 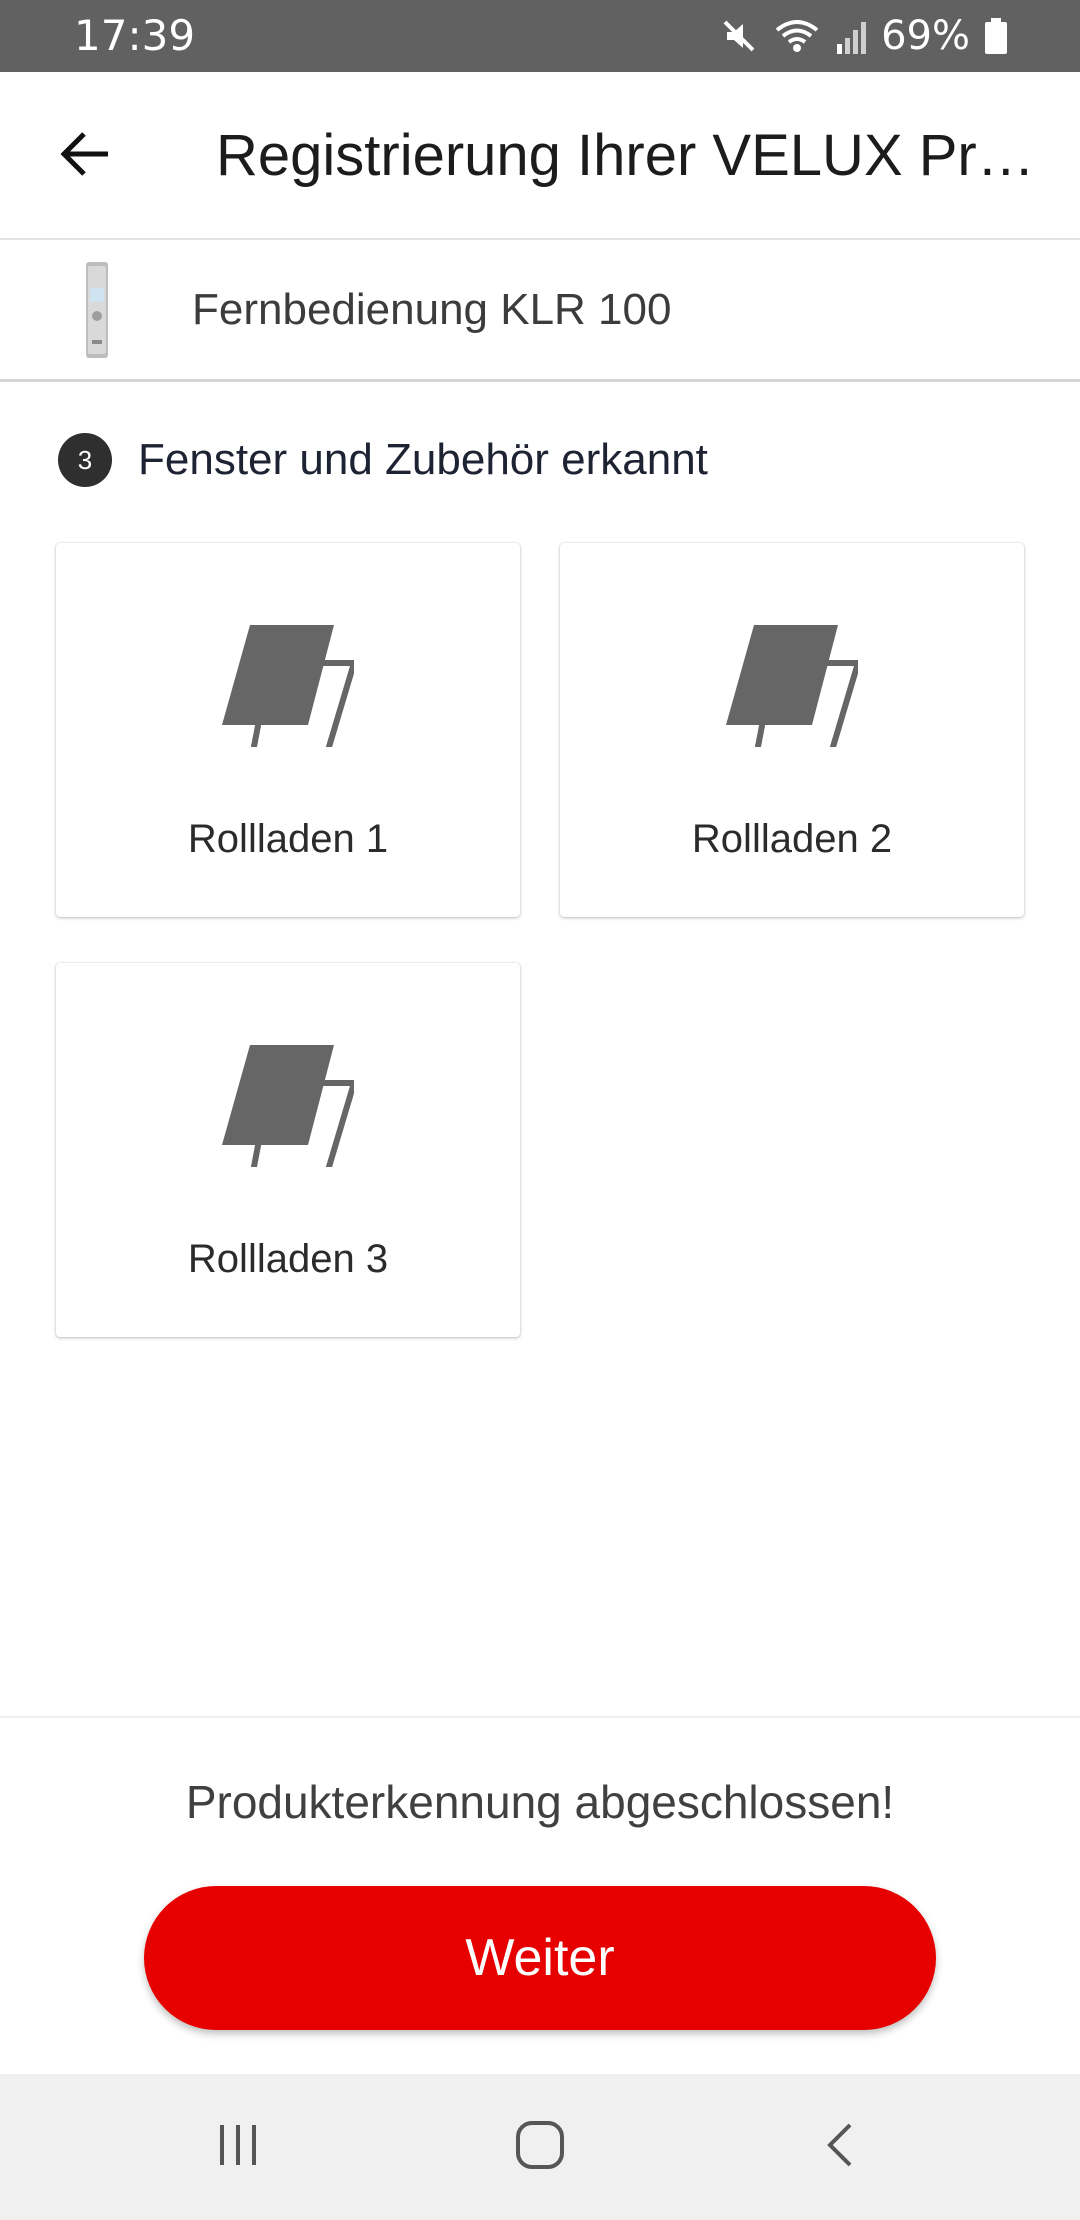 What do you see at coordinates (97, 310) in the screenshot?
I see `remote-control-icon` at bounding box center [97, 310].